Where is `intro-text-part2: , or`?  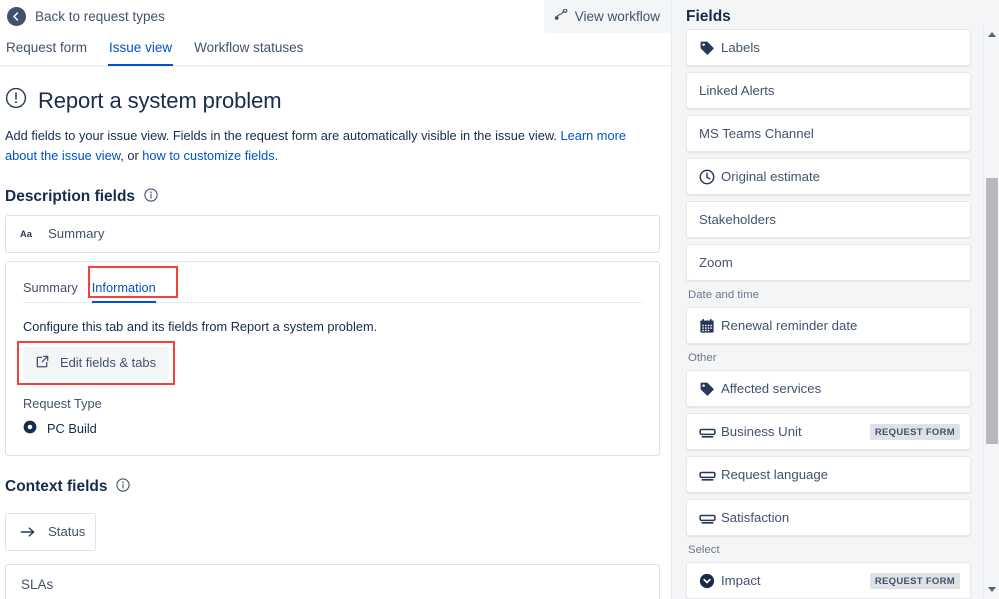 intro-text-part2: , or is located at coordinates (131, 155).